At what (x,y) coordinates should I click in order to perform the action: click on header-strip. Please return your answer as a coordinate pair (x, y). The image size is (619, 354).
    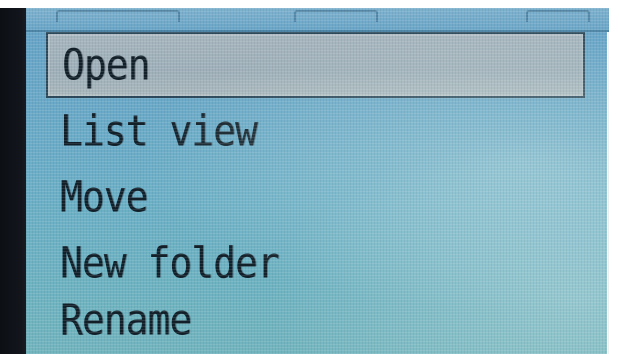
    Looking at the image, I should click on (317, 20).